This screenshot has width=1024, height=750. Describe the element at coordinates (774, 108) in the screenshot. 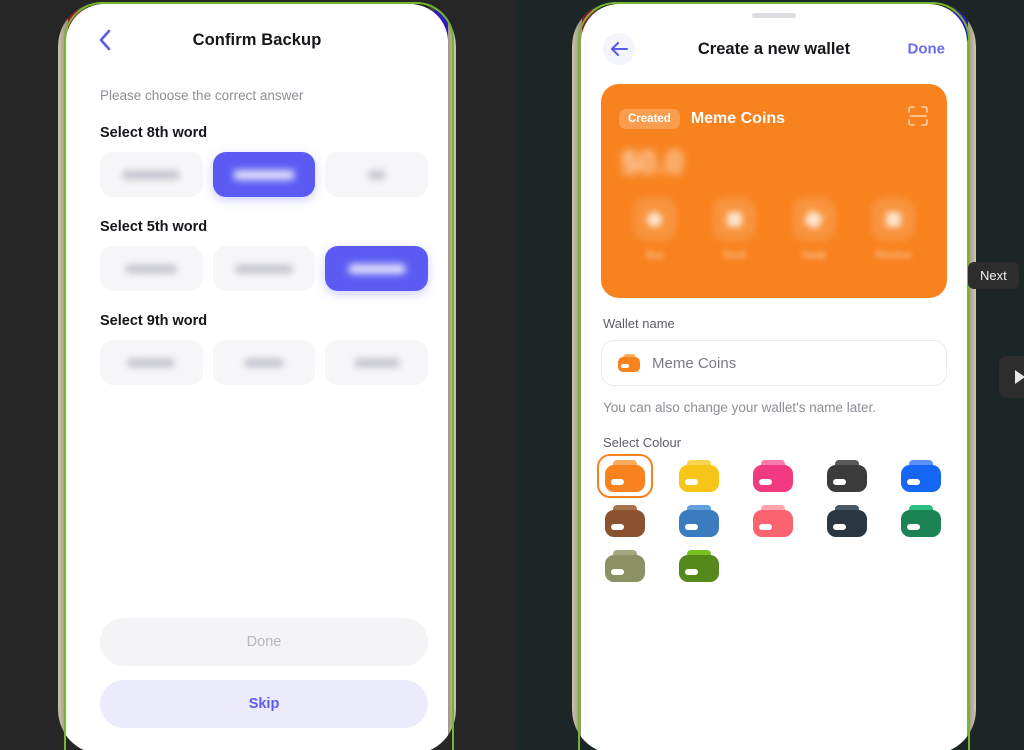

I see `wallet-card-top-row: Created Meme Coins` at that location.